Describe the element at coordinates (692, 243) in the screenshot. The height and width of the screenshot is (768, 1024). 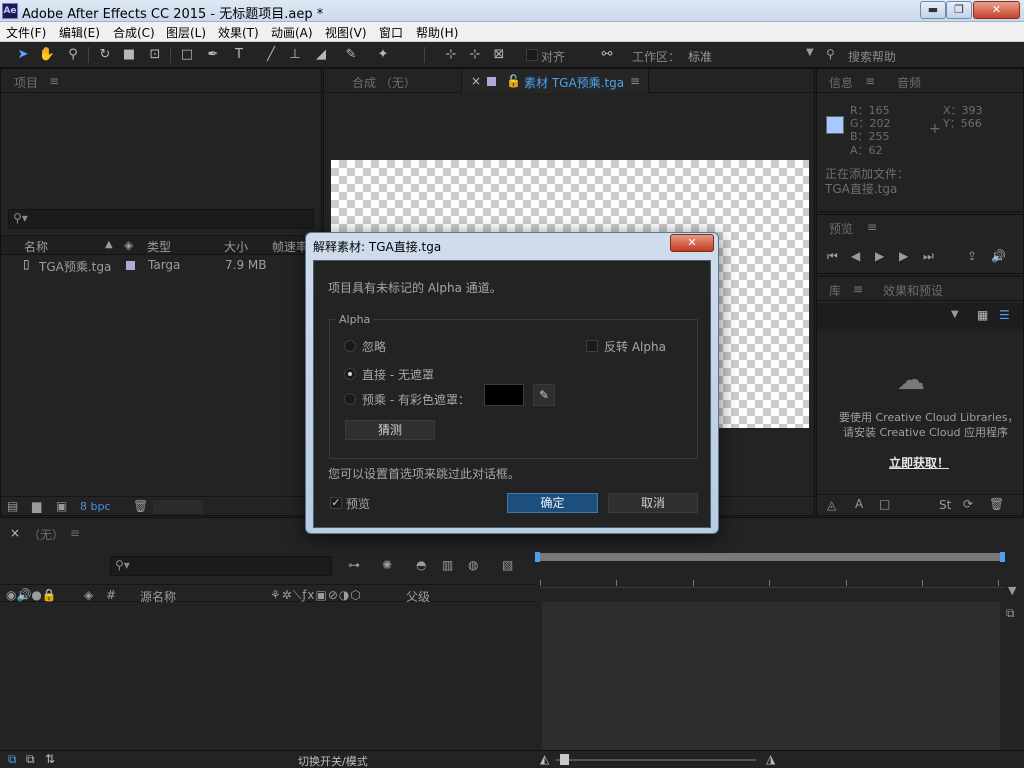
I see `dialog-close-button: ✕` at that location.